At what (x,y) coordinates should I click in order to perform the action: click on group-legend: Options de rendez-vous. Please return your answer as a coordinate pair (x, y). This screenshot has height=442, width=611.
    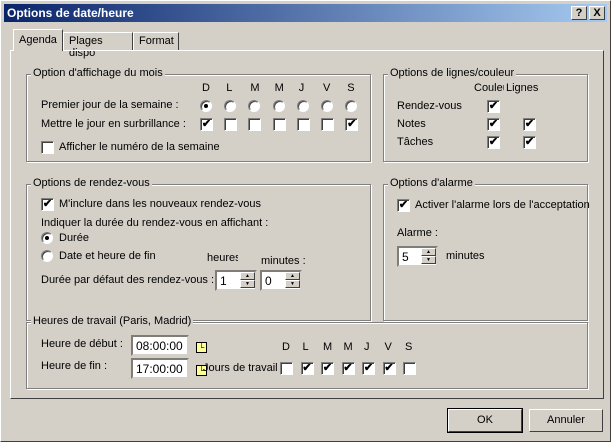
    Looking at the image, I should click on (91, 183).